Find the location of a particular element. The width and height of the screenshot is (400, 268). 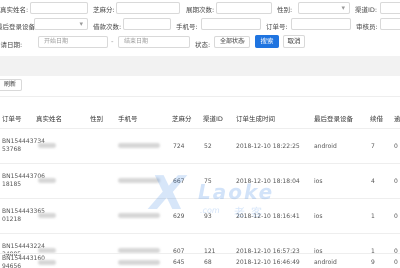

col-last-device: 最后登录设备 is located at coordinates (333, 118).